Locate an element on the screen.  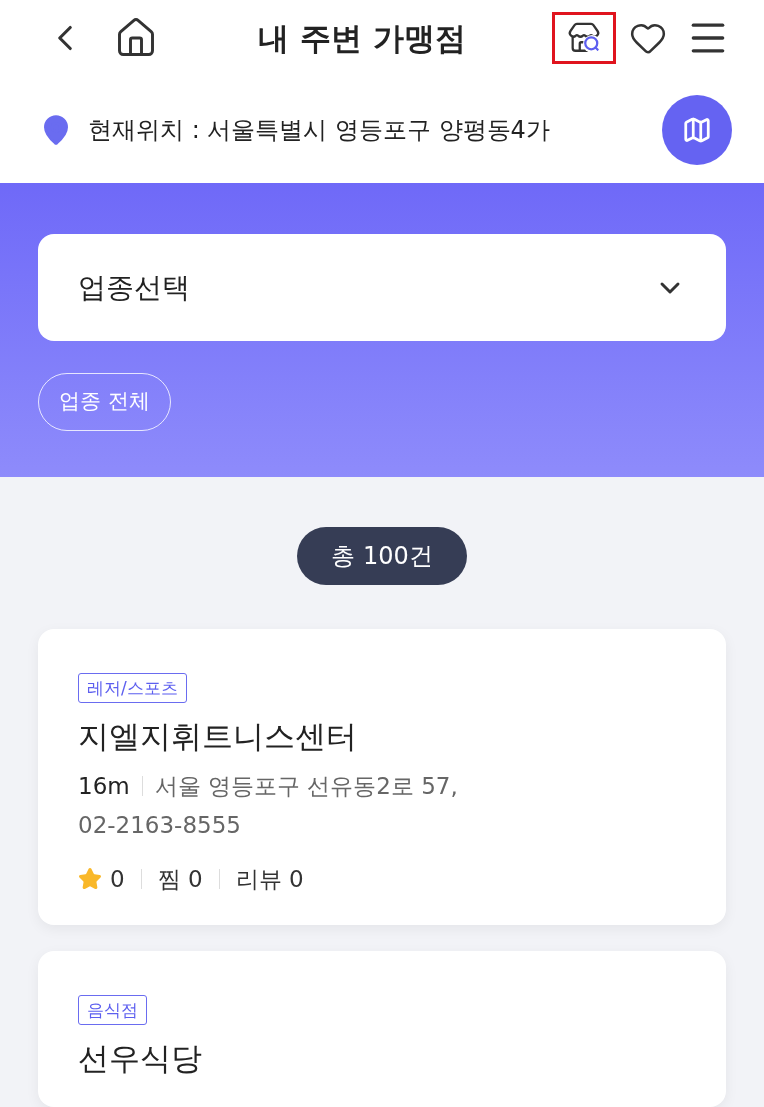
star-icon is located at coordinates (90, 879).